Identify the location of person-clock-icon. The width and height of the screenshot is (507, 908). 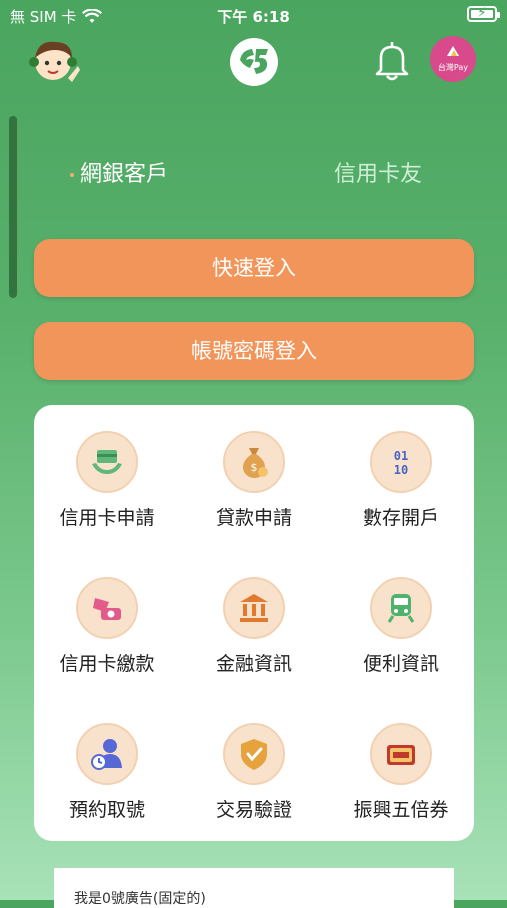
(107, 754).